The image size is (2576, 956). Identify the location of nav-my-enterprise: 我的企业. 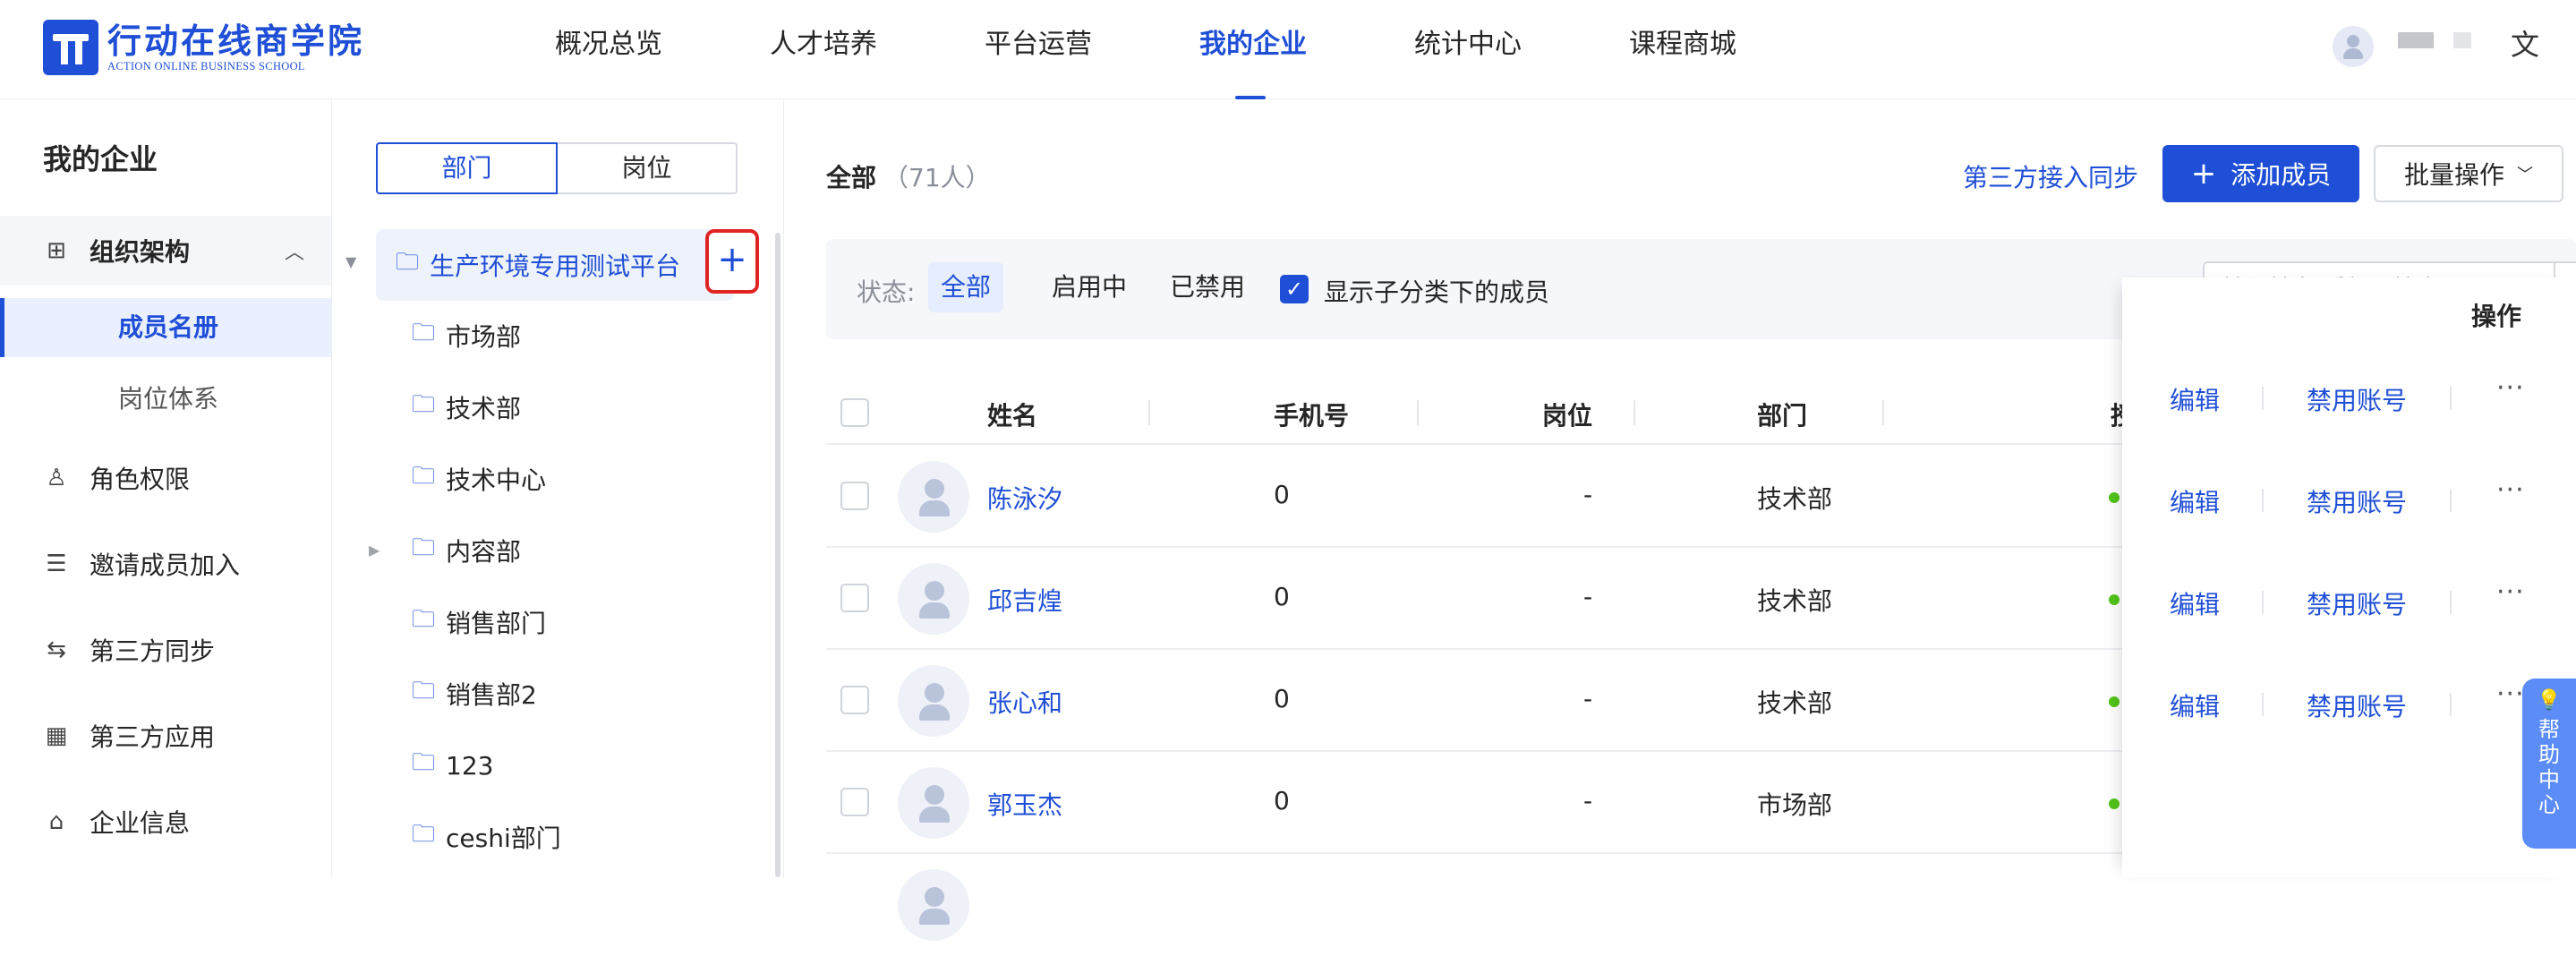
(1253, 49).